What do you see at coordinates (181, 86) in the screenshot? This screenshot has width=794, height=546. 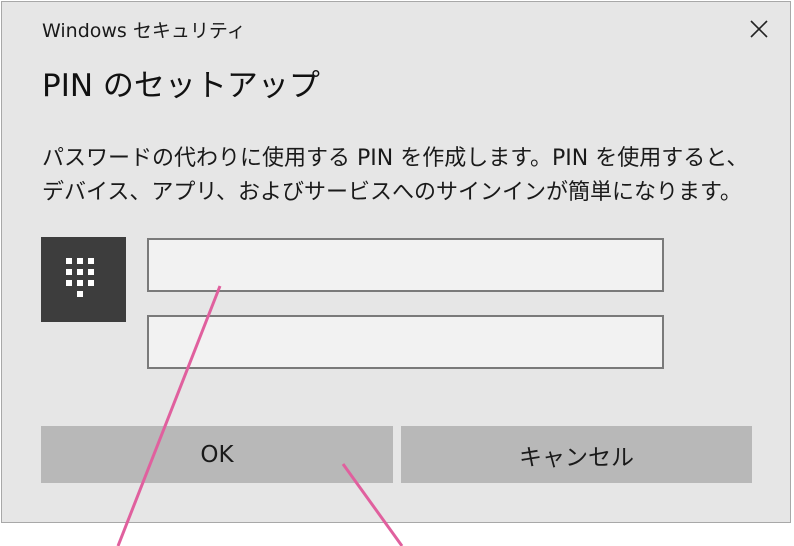 I see `dialog-heading: PIN のセットアップ` at bounding box center [181, 86].